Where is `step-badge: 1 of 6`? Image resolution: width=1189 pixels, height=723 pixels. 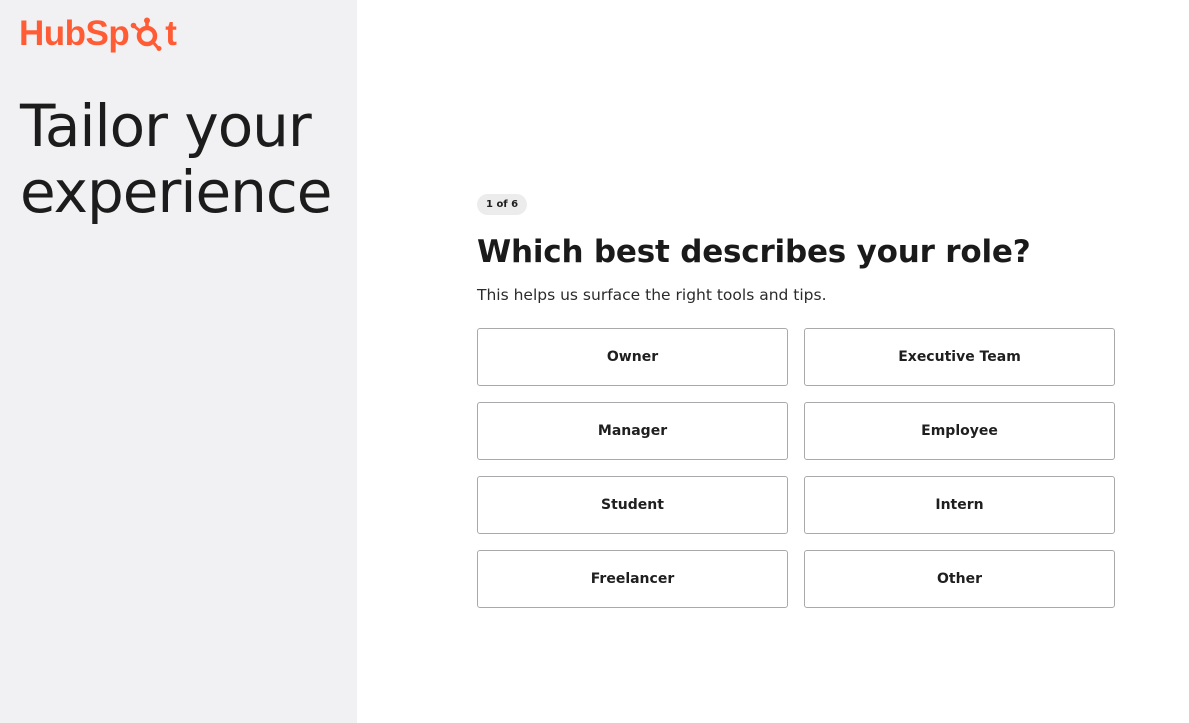 step-badge: 1 of 6 is located at coordinates (502, 204).